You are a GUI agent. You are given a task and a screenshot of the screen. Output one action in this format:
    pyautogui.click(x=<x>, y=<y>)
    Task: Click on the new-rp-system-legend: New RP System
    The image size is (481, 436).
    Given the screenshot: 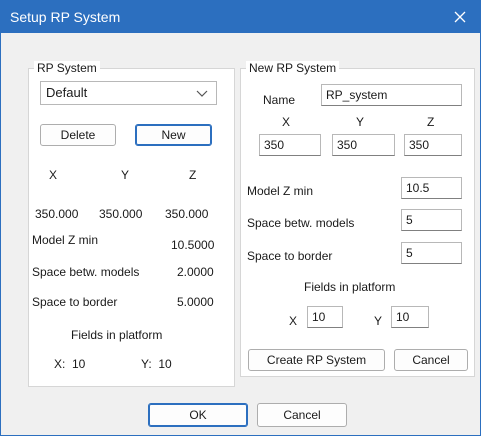 What is the action you would take?
    pyautogui.click(x=293, y=68)
    